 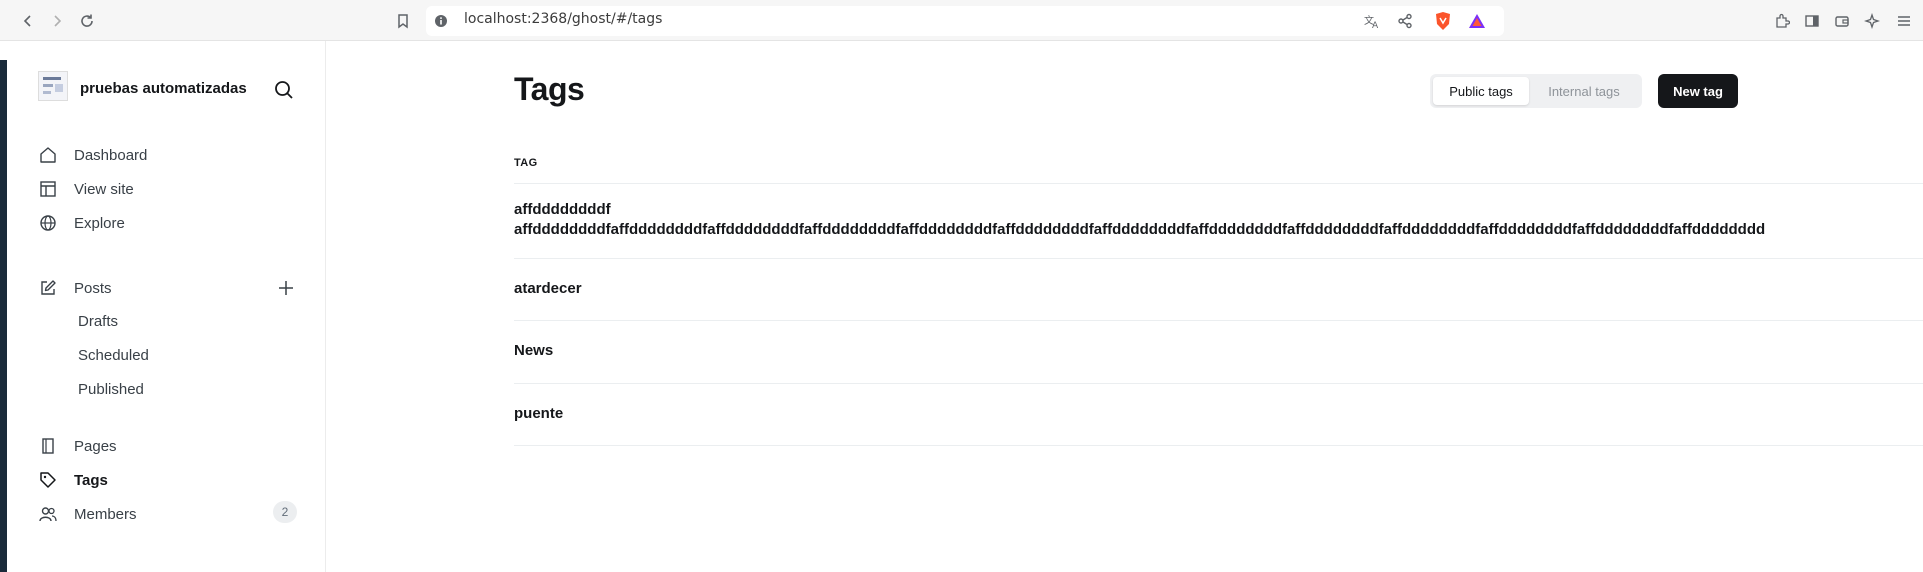 I want to click on sidebar-item-dashboard: Dashboard, so click(x=92, y=155).